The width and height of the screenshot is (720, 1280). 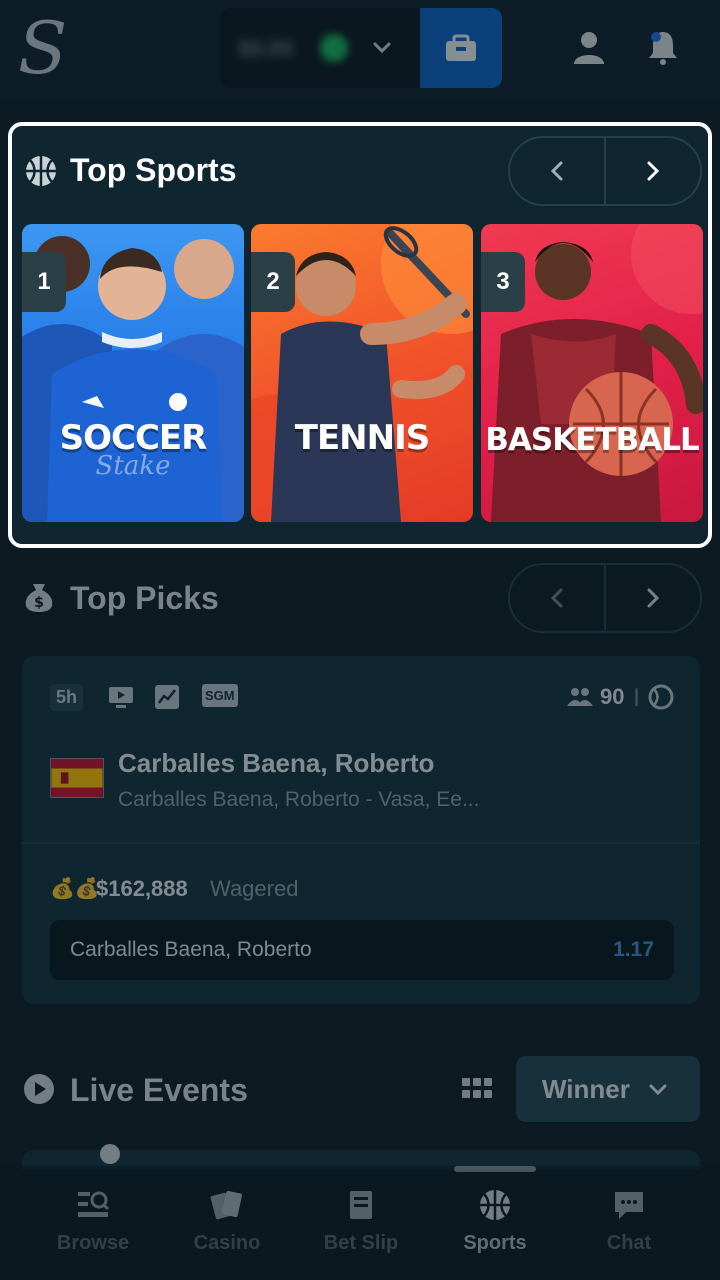 I want to click on tennis-ball-icon, so click(x=661, y=697).